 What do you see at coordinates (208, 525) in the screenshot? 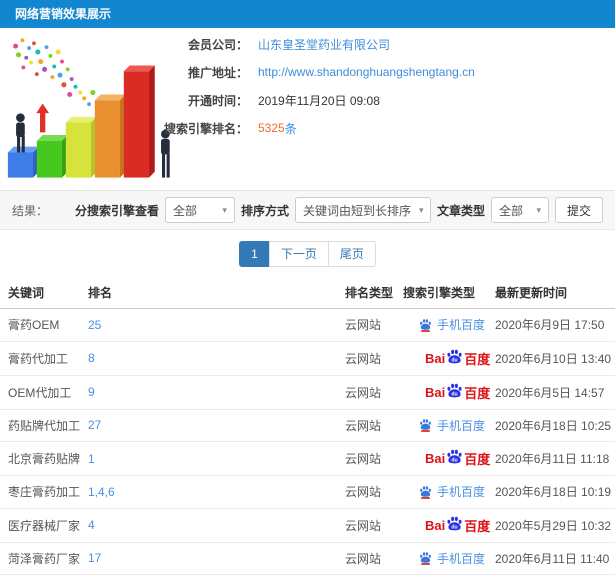
I see `rank-cell: 4` at bounding box center [208, 525].